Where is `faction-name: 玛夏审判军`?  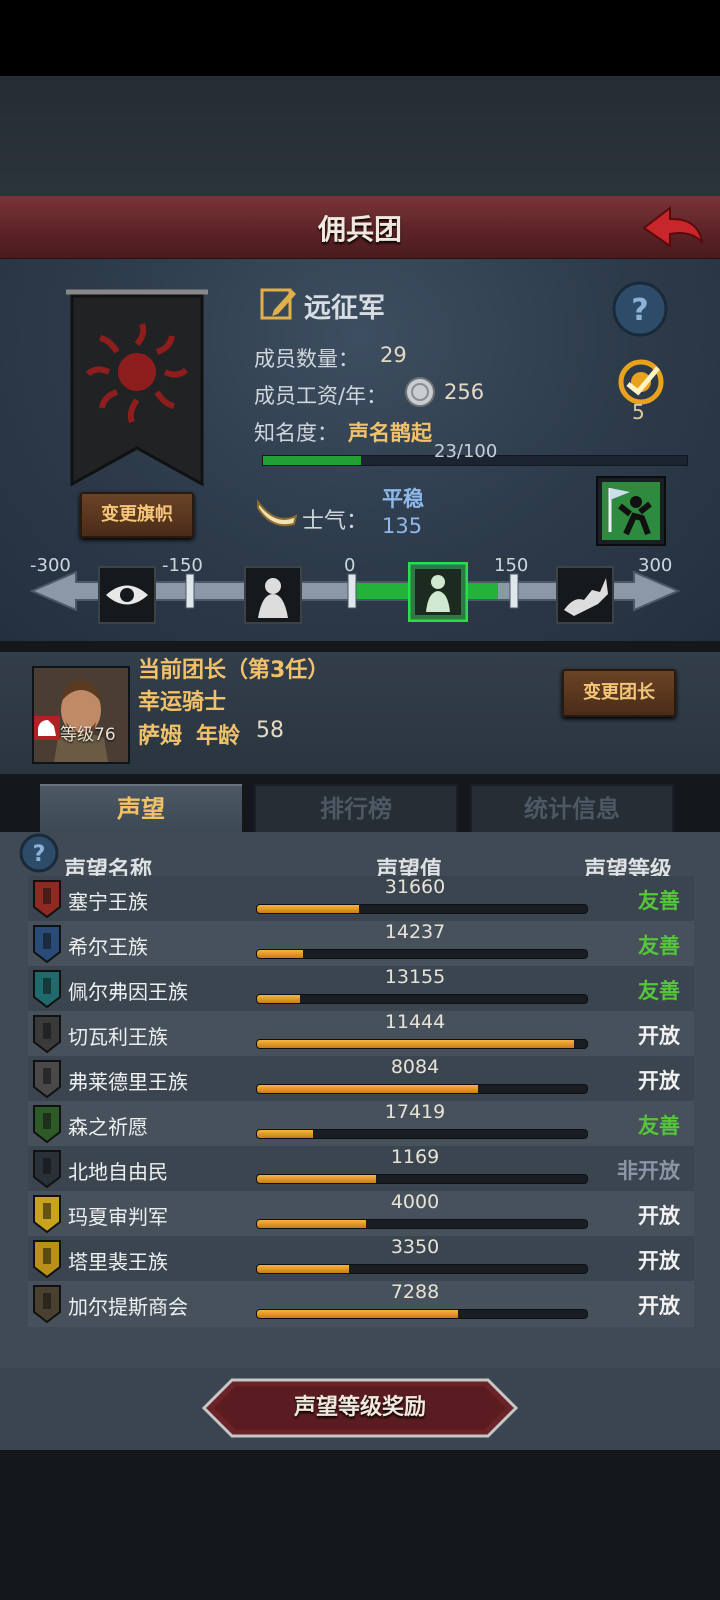 faction-name: 玛夏审判军 is located at coordinates (118, 1217).